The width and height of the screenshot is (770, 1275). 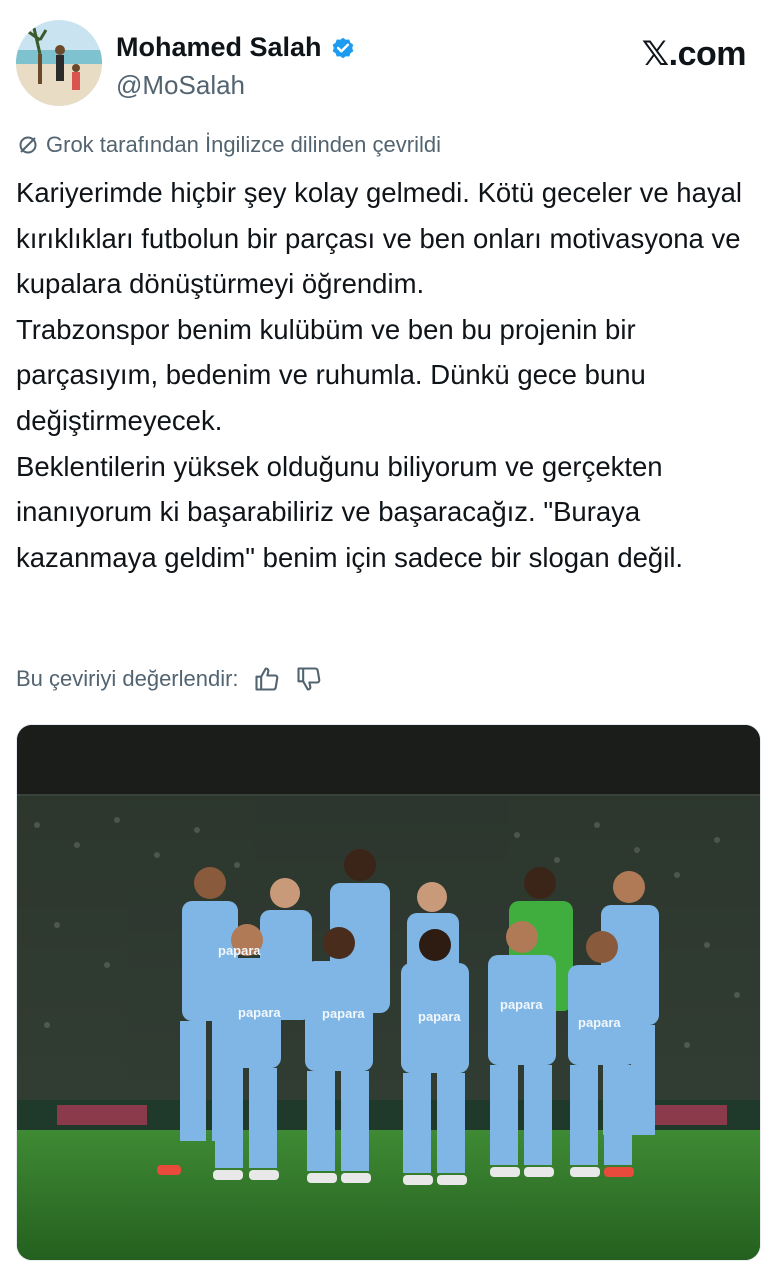 I want to click on author-name: Mohamed Salah, so click(x=219, y=47).